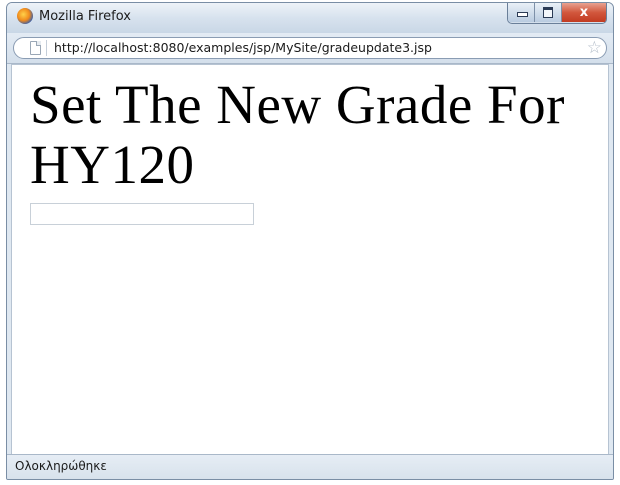 Image resolution: width=620 pixels, height=485 pixels. I want to click on title-bar: Mozilla Firefox x, so click(310, 18).